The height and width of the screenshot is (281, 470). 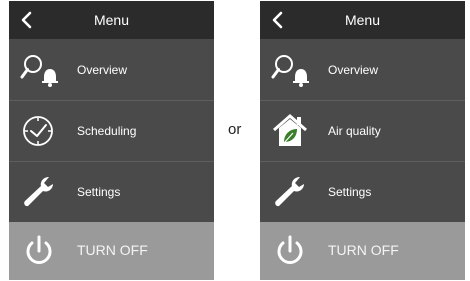 I want to click on menu-item-label: Air quality, so click(x=354, y=131).